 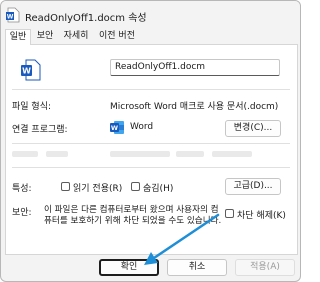 I want to click on apply-button: 적용(A), so click(x=265, y=267).